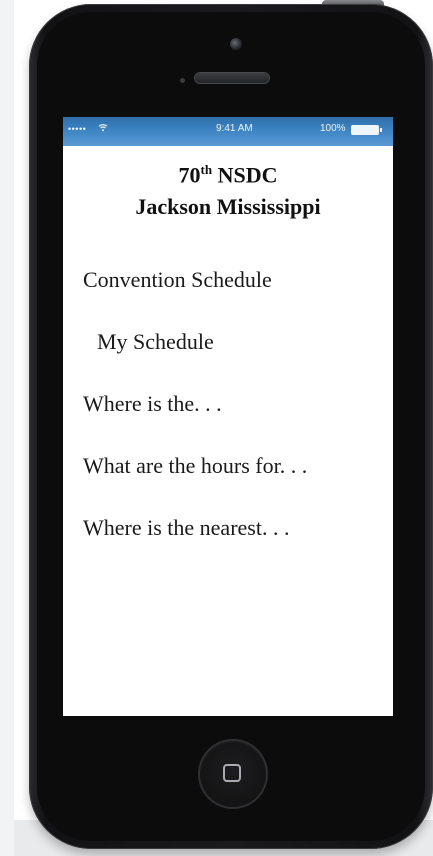 The width and height of the screenshot is (433, 856). I want to click on proximity-sensor, so click(182, 80).